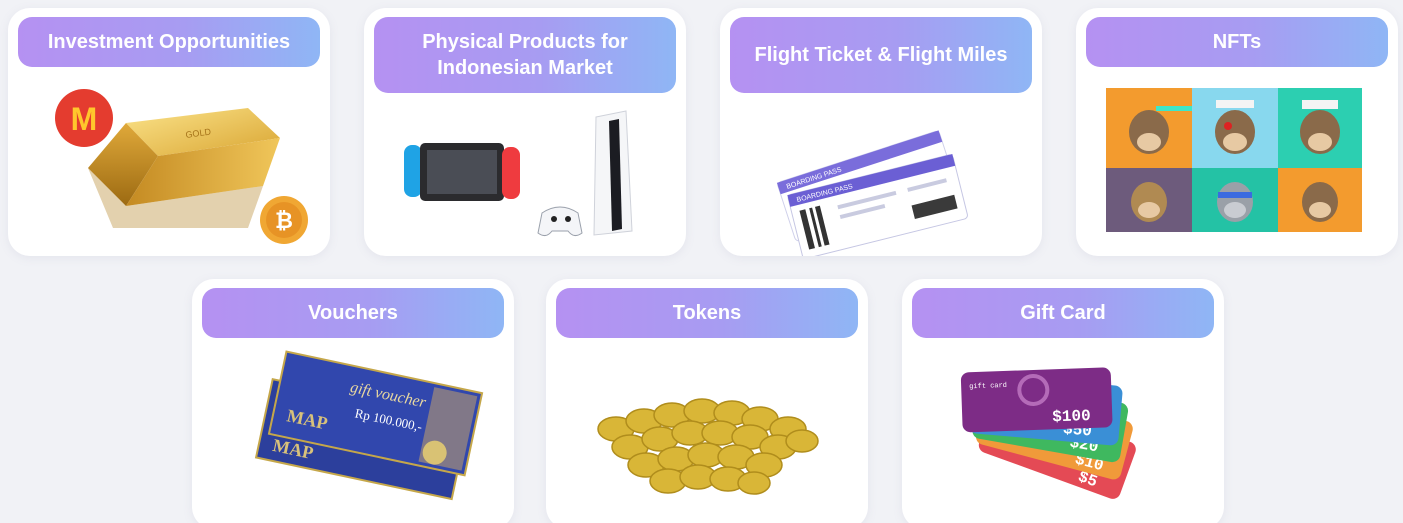  I want to click on game-console-icon, so click(525, 179).